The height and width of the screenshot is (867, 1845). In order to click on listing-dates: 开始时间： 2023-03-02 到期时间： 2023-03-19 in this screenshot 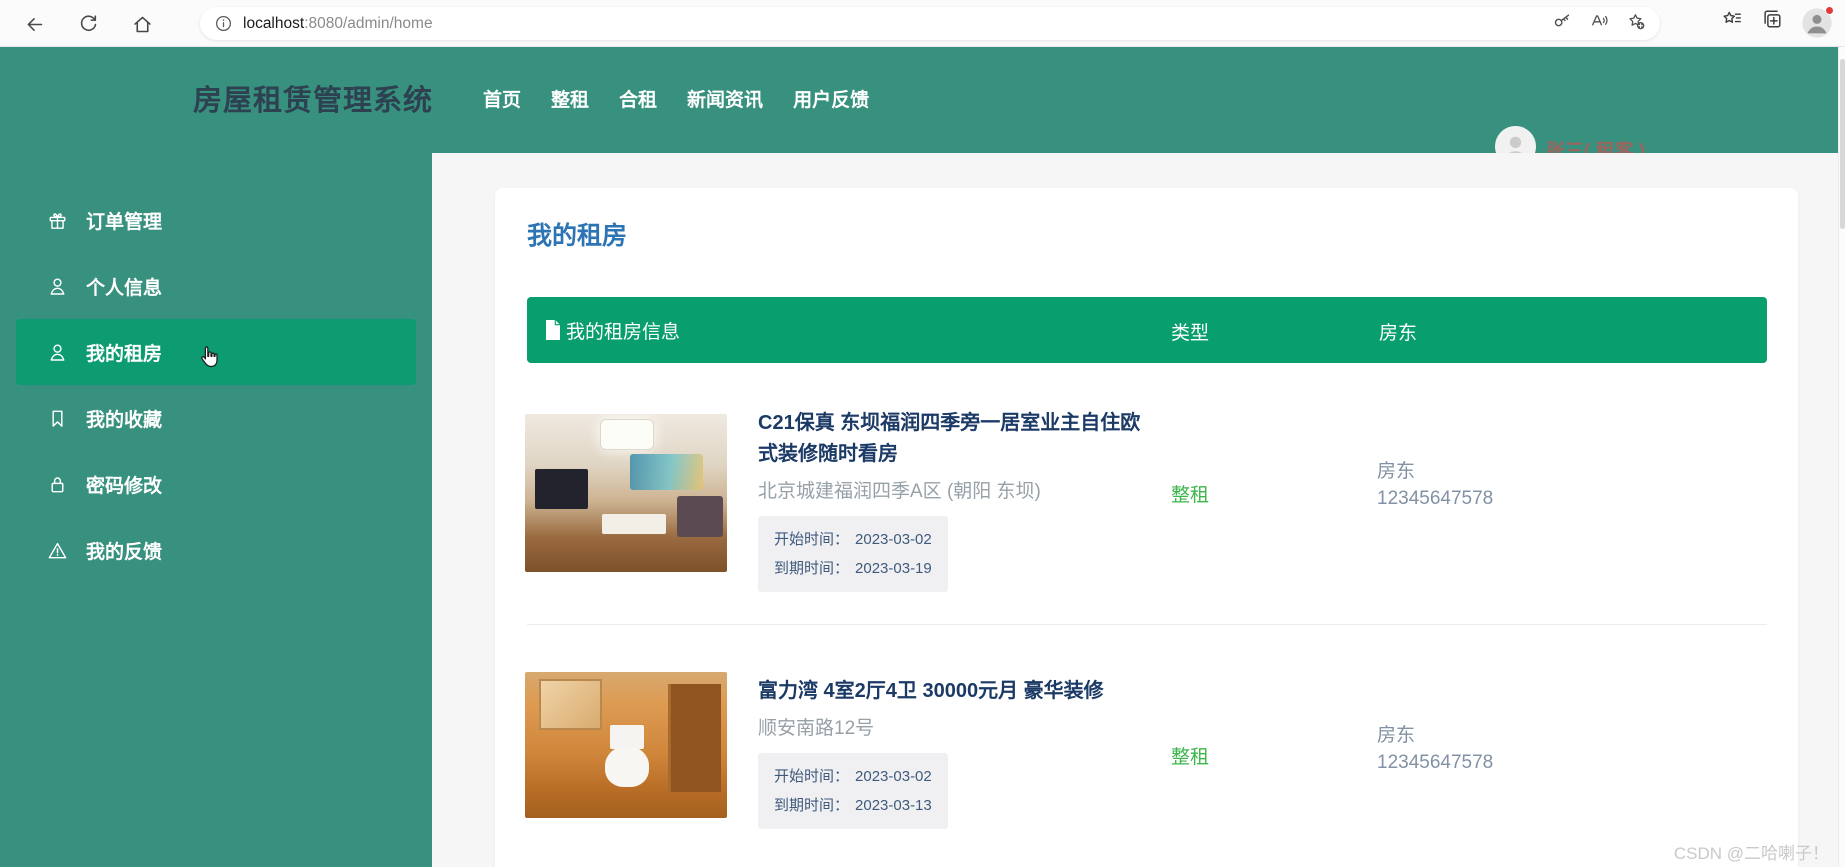, I will do `click(853, 554)`.